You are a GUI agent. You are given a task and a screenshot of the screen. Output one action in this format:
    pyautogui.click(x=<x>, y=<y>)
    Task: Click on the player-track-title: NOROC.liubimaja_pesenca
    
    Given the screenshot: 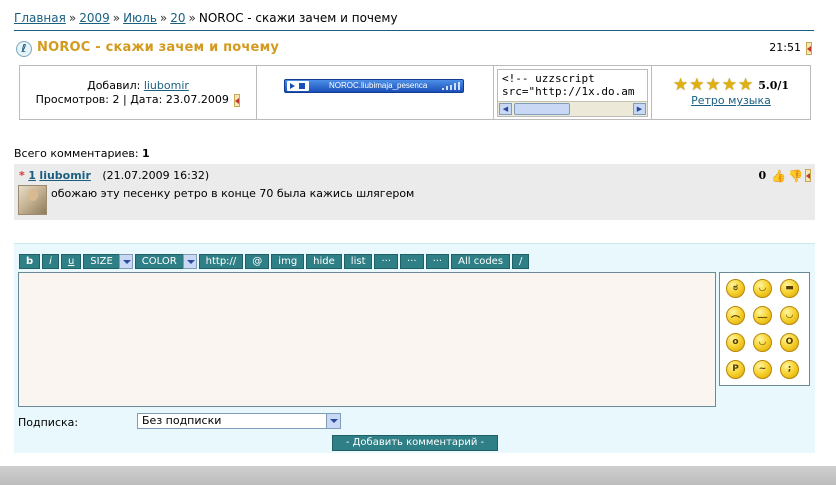 What is the action you would take?
    pyautogui.click(x=378, y=85)
    